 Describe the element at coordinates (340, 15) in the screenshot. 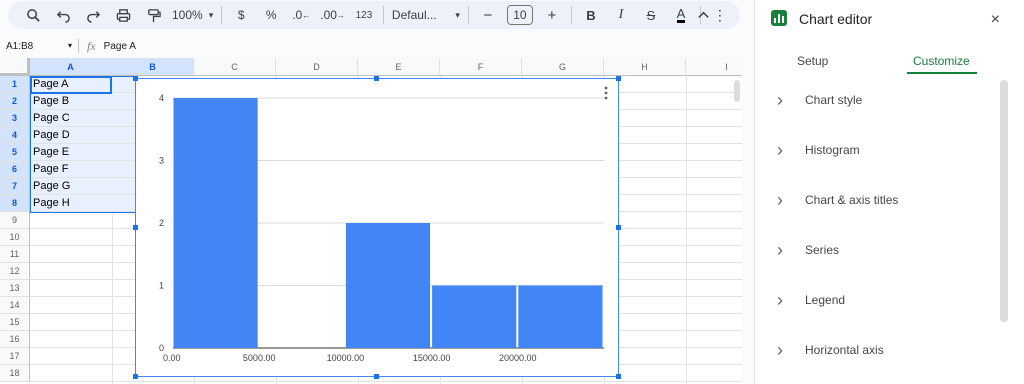

I see `arrow-right-icon: →` at that location.